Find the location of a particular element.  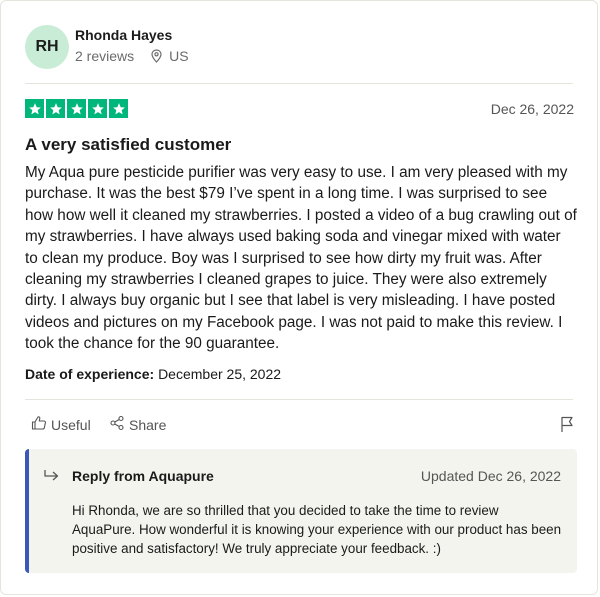

flag-icon is located at coordinates (567, 426).